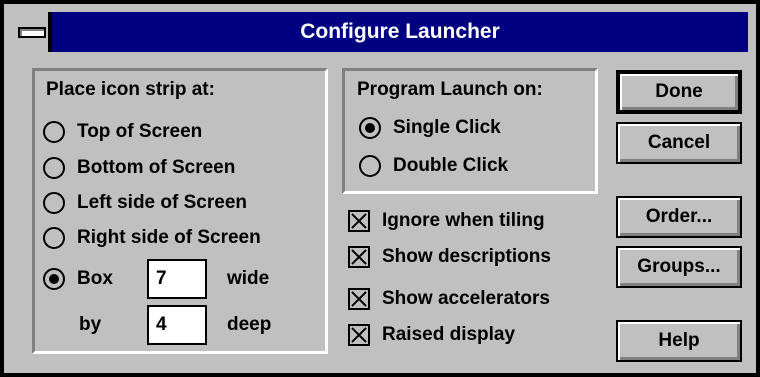  Describe the element at coordinates (466, 256) in the screenshot. I see `checkbox-label: Show descriptions` at that location.